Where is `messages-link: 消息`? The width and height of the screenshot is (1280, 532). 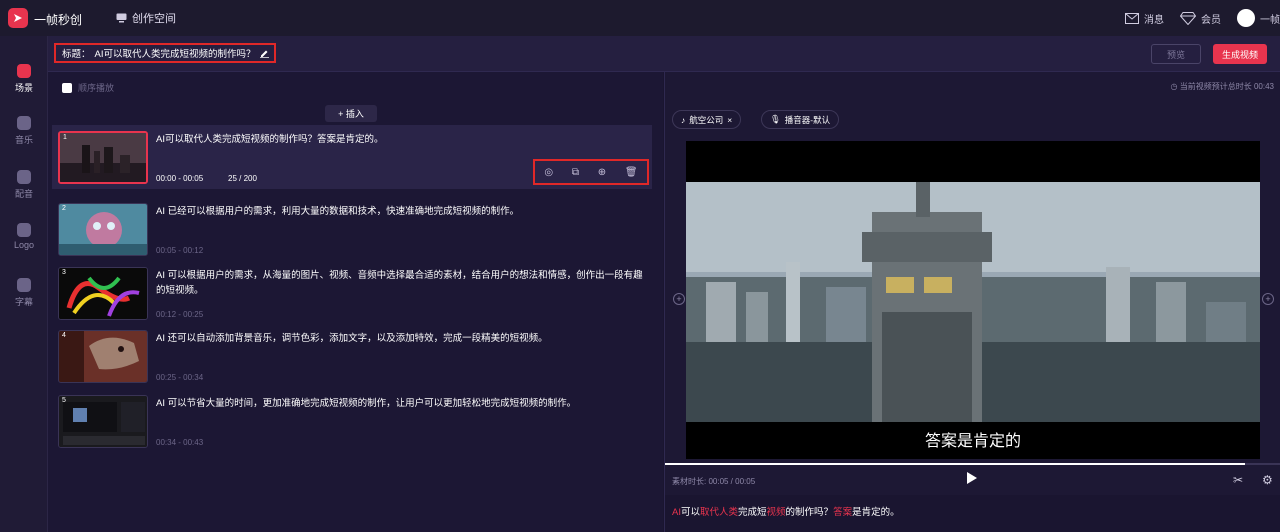
messages-link: 消息 is located at coordinates (1144, 18).